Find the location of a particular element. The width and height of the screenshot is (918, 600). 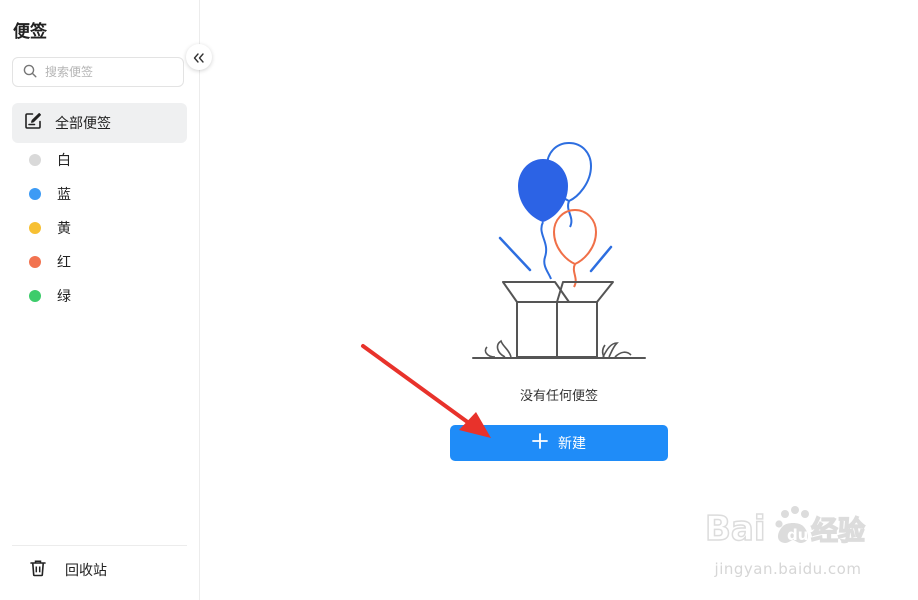

color-dot-white is located at coordinates (35, 160).